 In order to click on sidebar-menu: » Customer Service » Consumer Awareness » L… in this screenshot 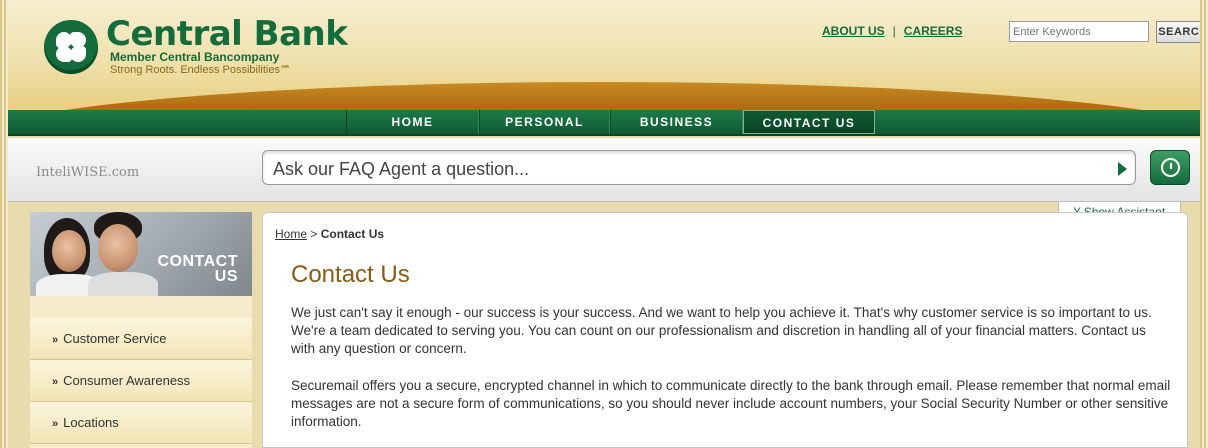, I will do `click(141, 381)`.